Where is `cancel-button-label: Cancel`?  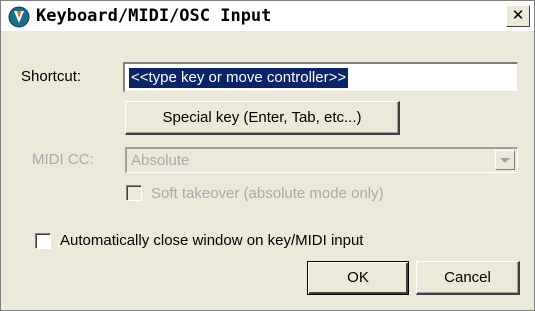
cancel-button-label: Cancel is located at coordinates (467, 277).